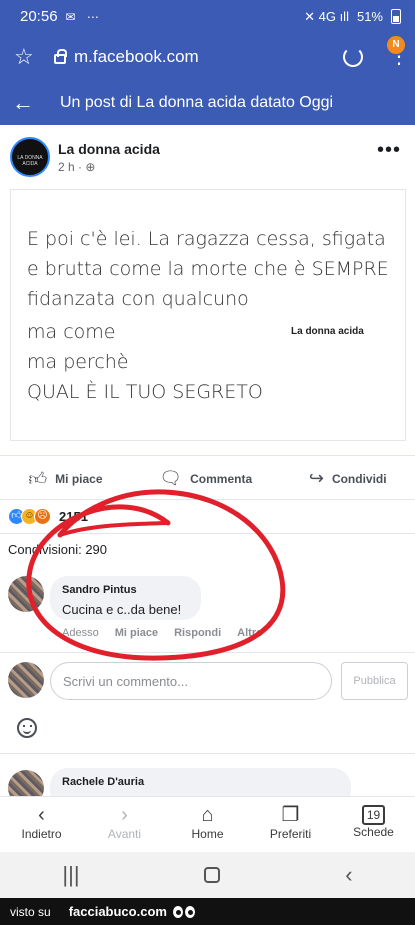 The image size is (415, 925). Describe the element at coordinates (138, 299) in the screenshot. I see `image-text-line: fidanzata con qualcuno` at that location.